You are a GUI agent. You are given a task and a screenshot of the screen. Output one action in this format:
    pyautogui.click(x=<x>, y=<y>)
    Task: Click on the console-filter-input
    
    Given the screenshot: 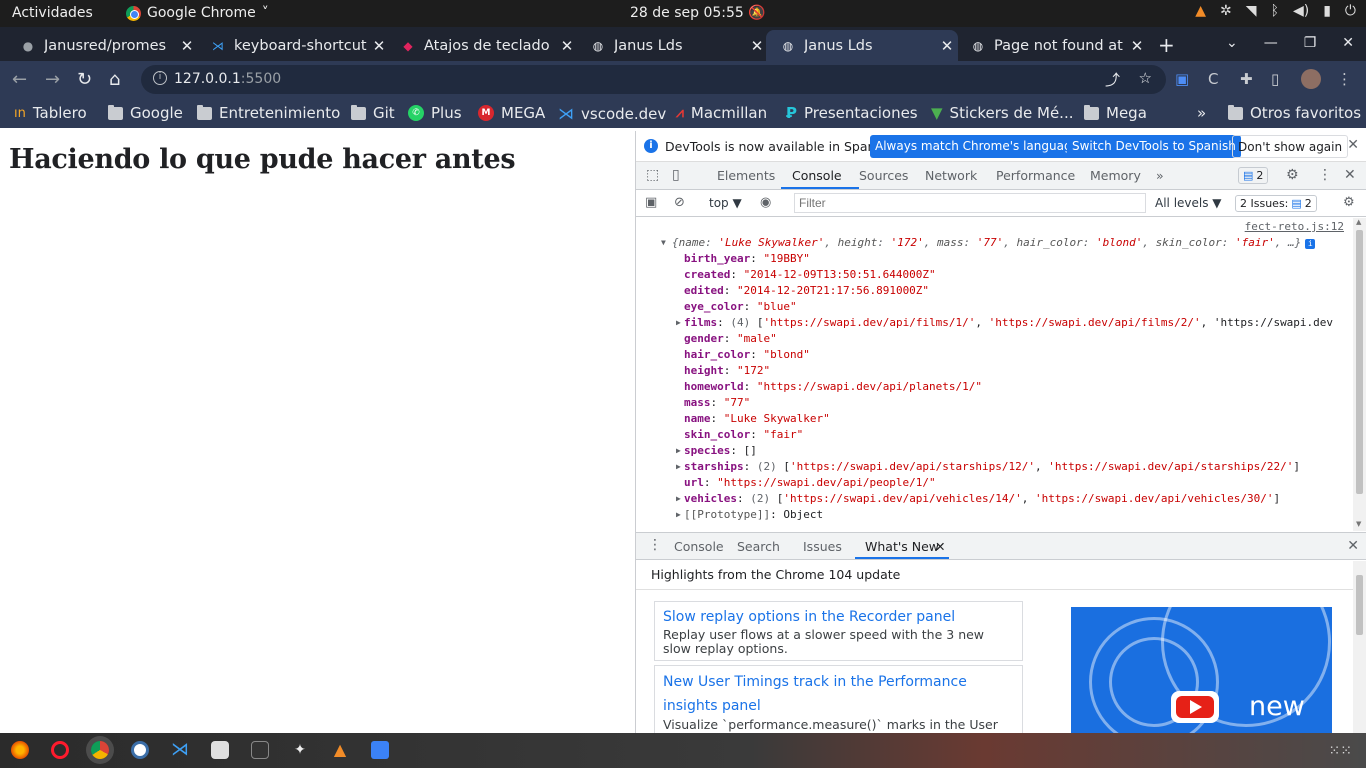 What is the action you would take?
    pyautogui.click(x=970, y=203)
    